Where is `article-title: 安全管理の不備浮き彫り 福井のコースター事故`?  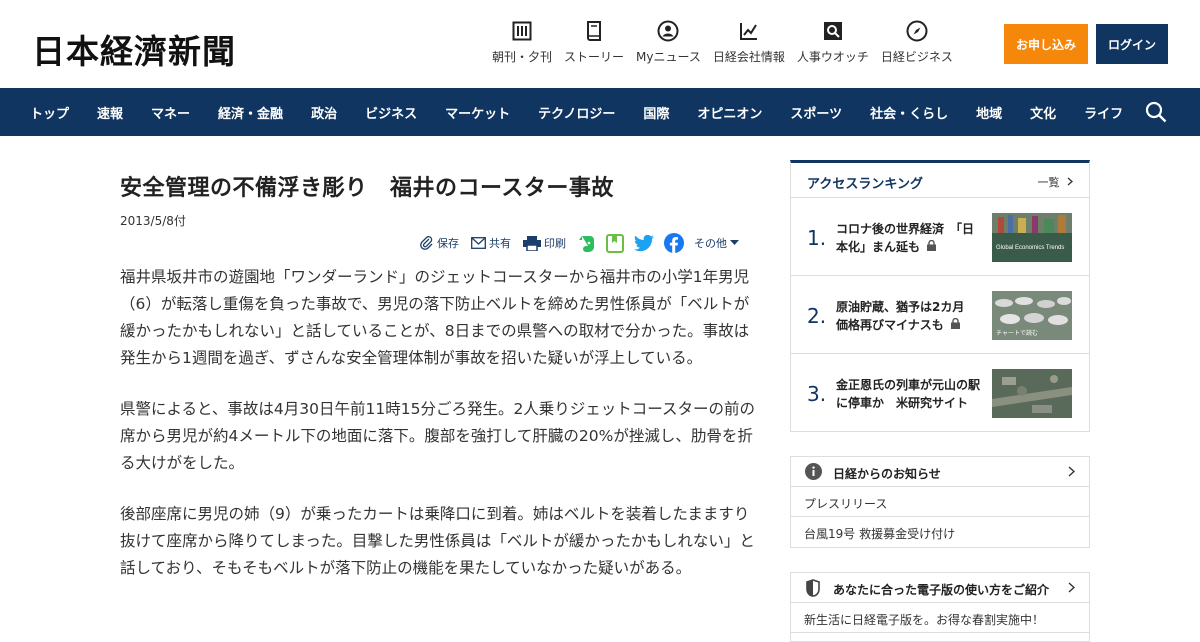 article-title: 安全管理の不備浮き彫り 福井のコースター事故 is located at coordinates (367, 188).